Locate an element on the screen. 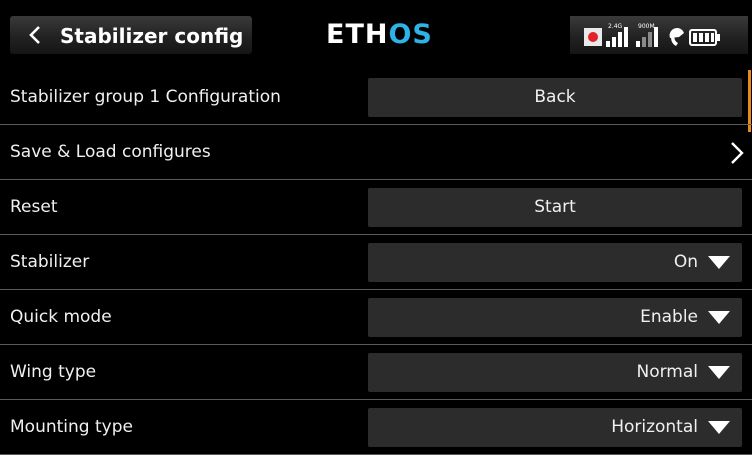  start-button: Start is located at coordinates (555, 207).